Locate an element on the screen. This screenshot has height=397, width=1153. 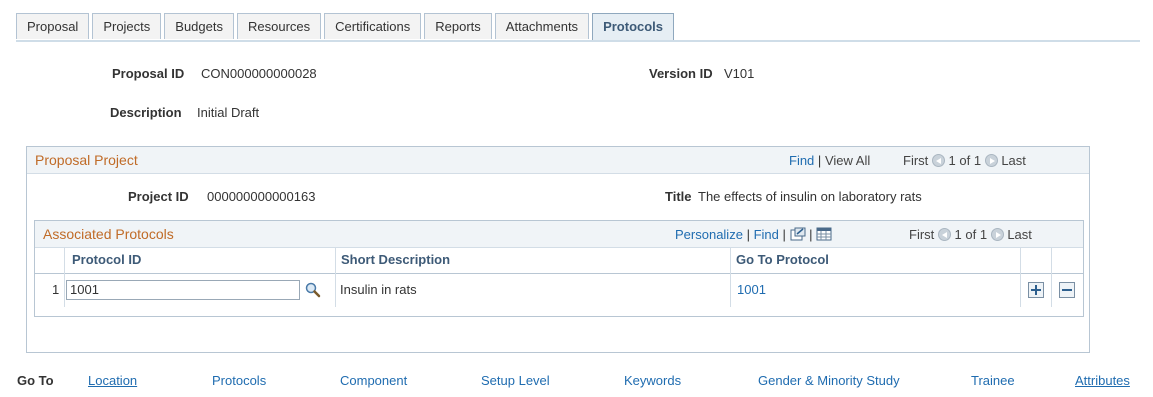
add-row-button is located at coordinates (1036, 290).